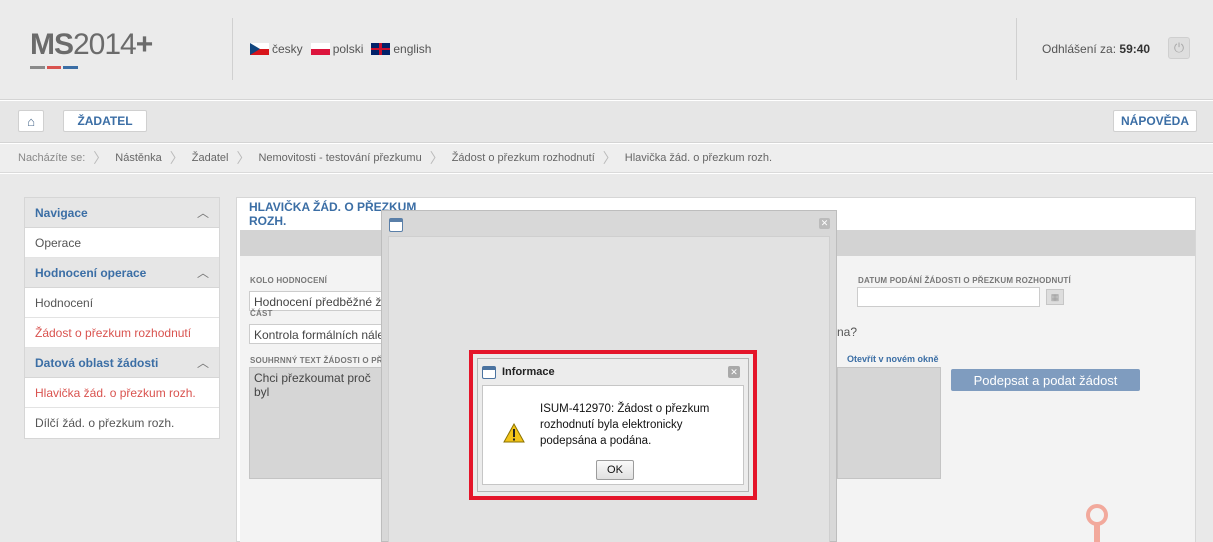 This screenshot has width=1213, height=542. What do you see at coordinates (381, 49) in the screenshot?
I see `gb-flag-icon` at bounding box center [381, 49].